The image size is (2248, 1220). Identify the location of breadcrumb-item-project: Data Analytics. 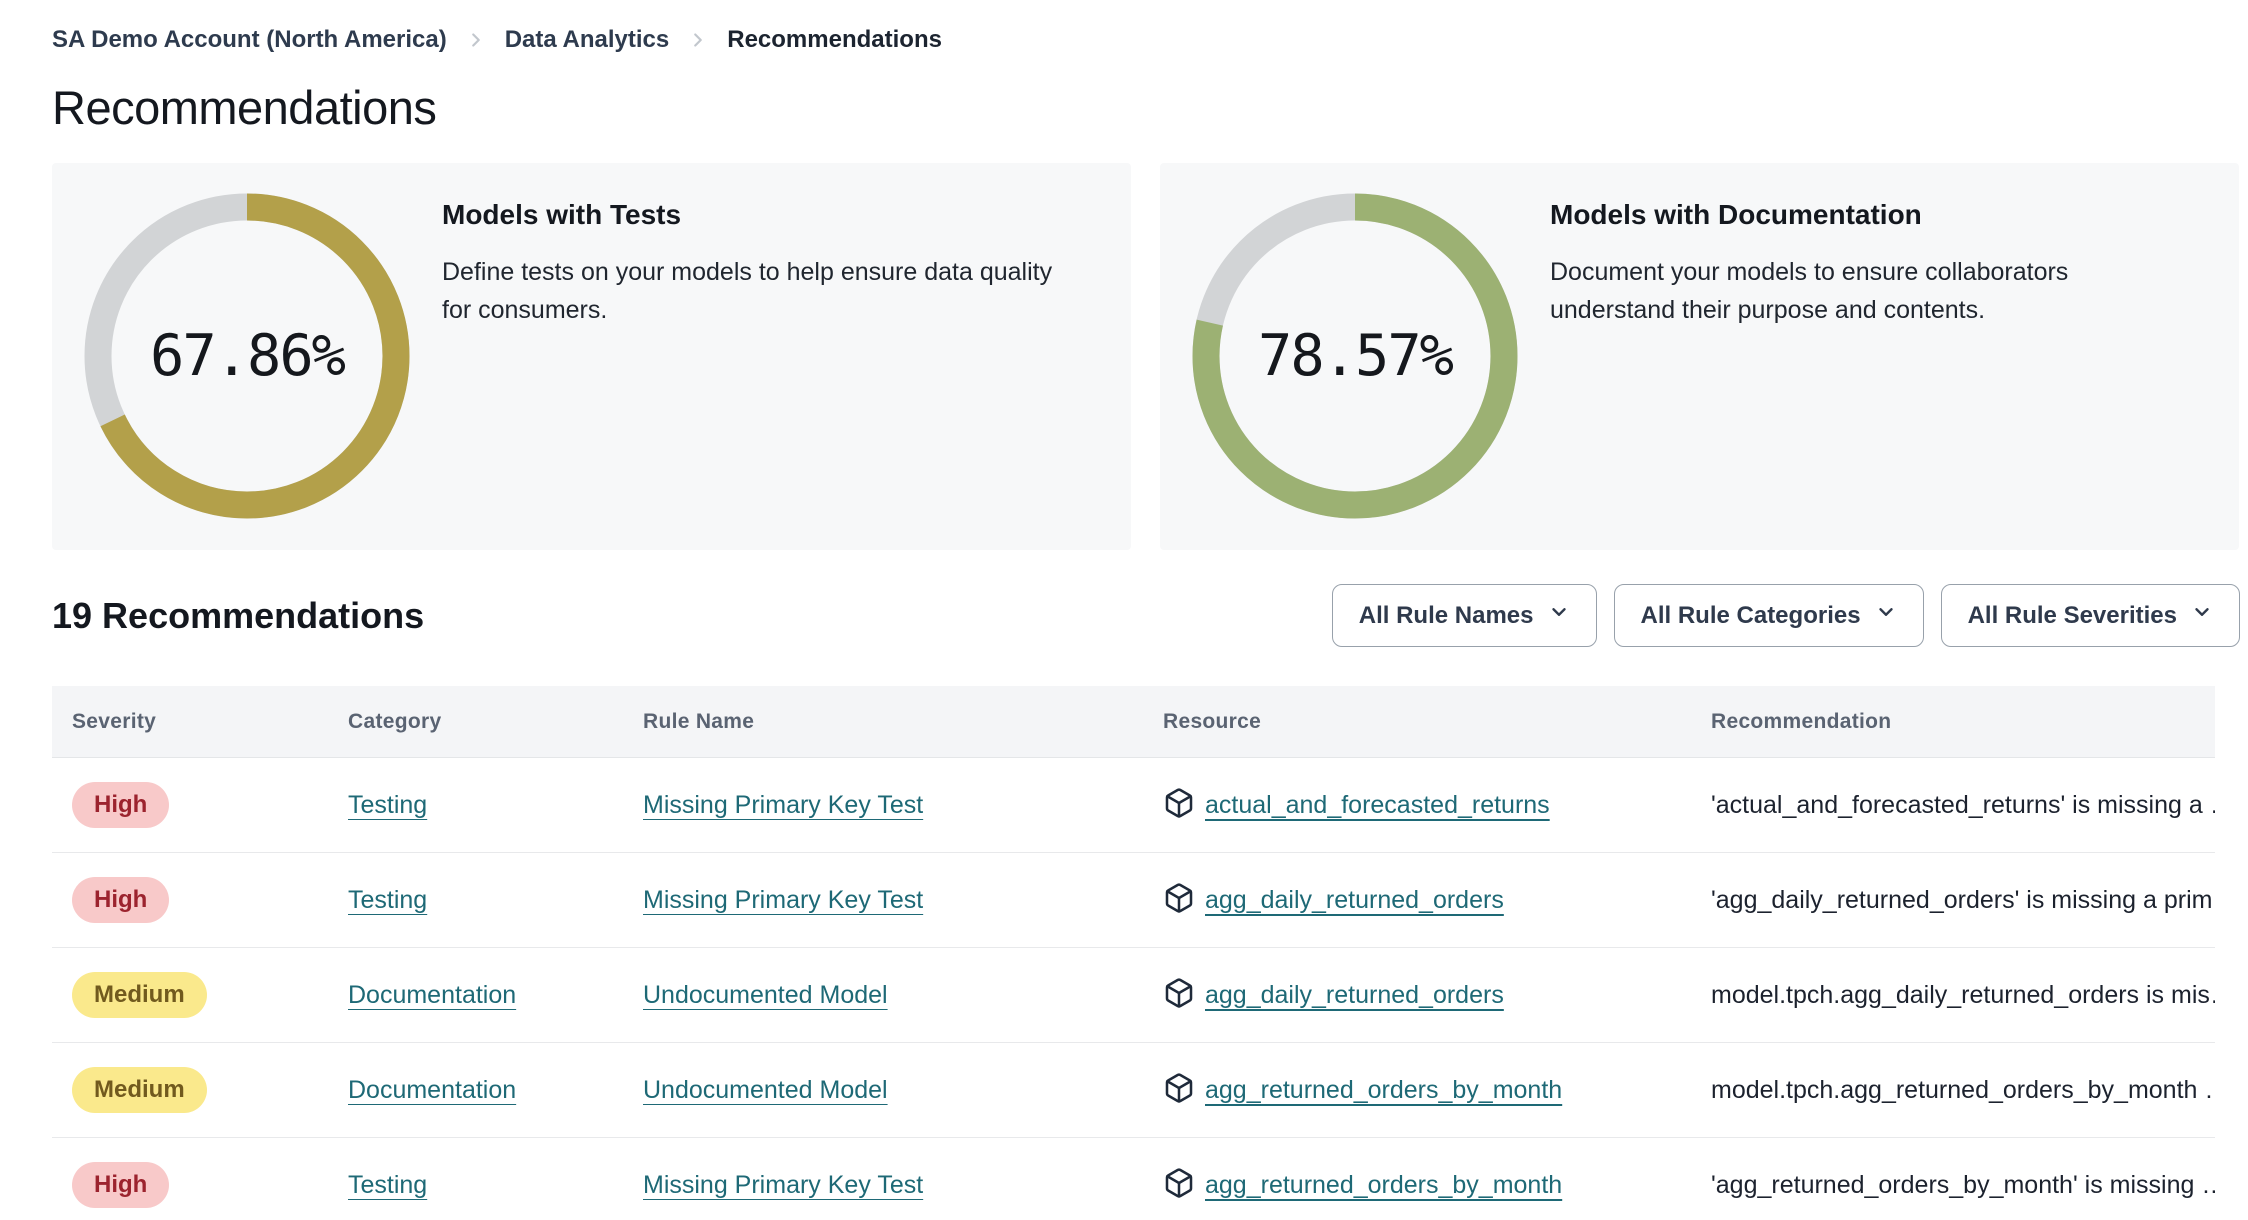
(587, 40).